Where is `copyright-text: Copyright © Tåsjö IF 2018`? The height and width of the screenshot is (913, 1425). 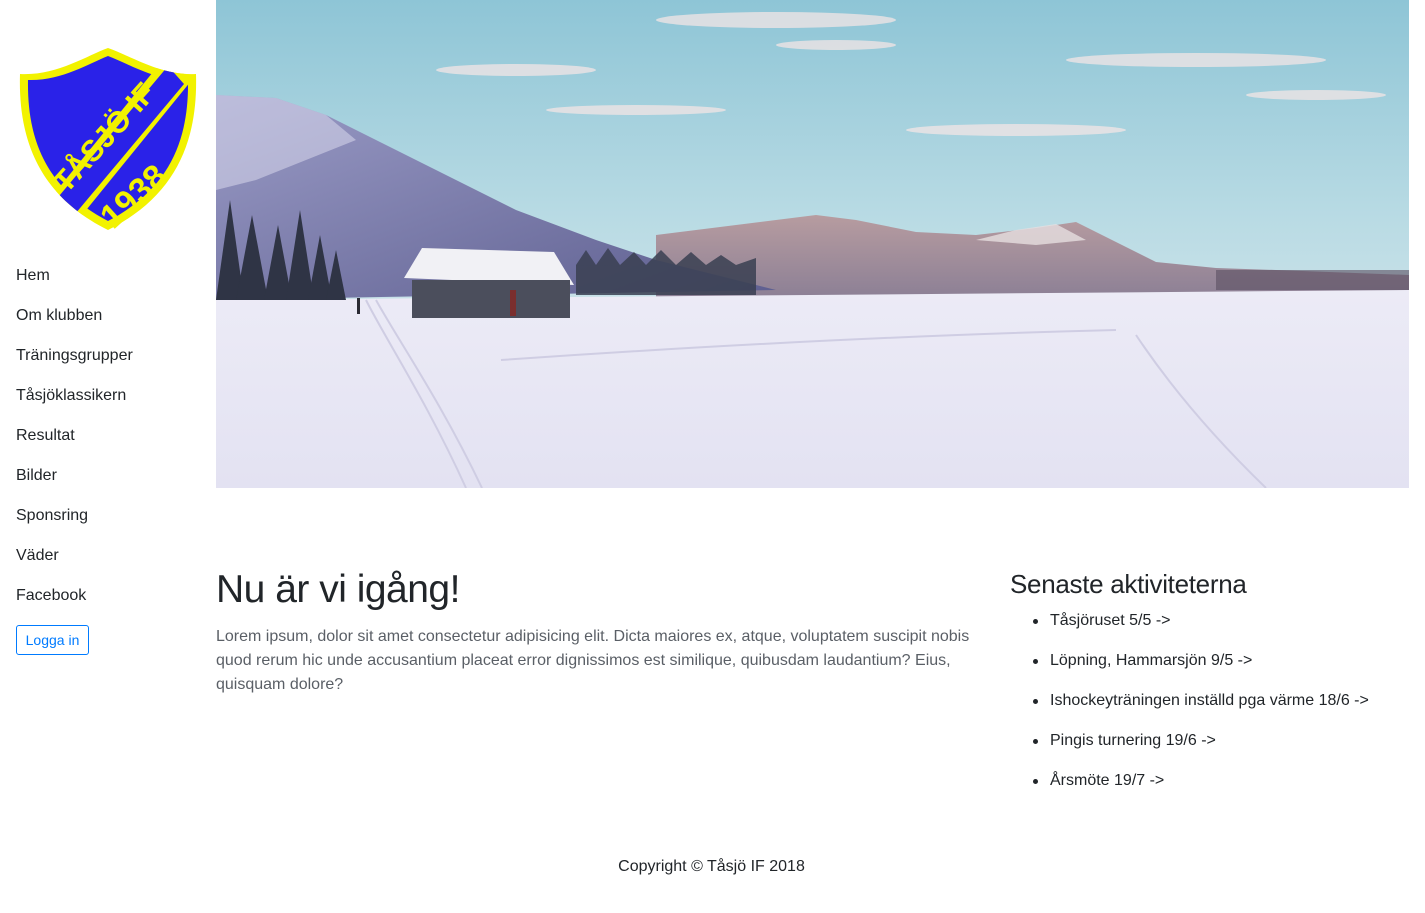 copyright-text: Copyright © Tåsjö IF 2018 is located at coordinates (711, 866).